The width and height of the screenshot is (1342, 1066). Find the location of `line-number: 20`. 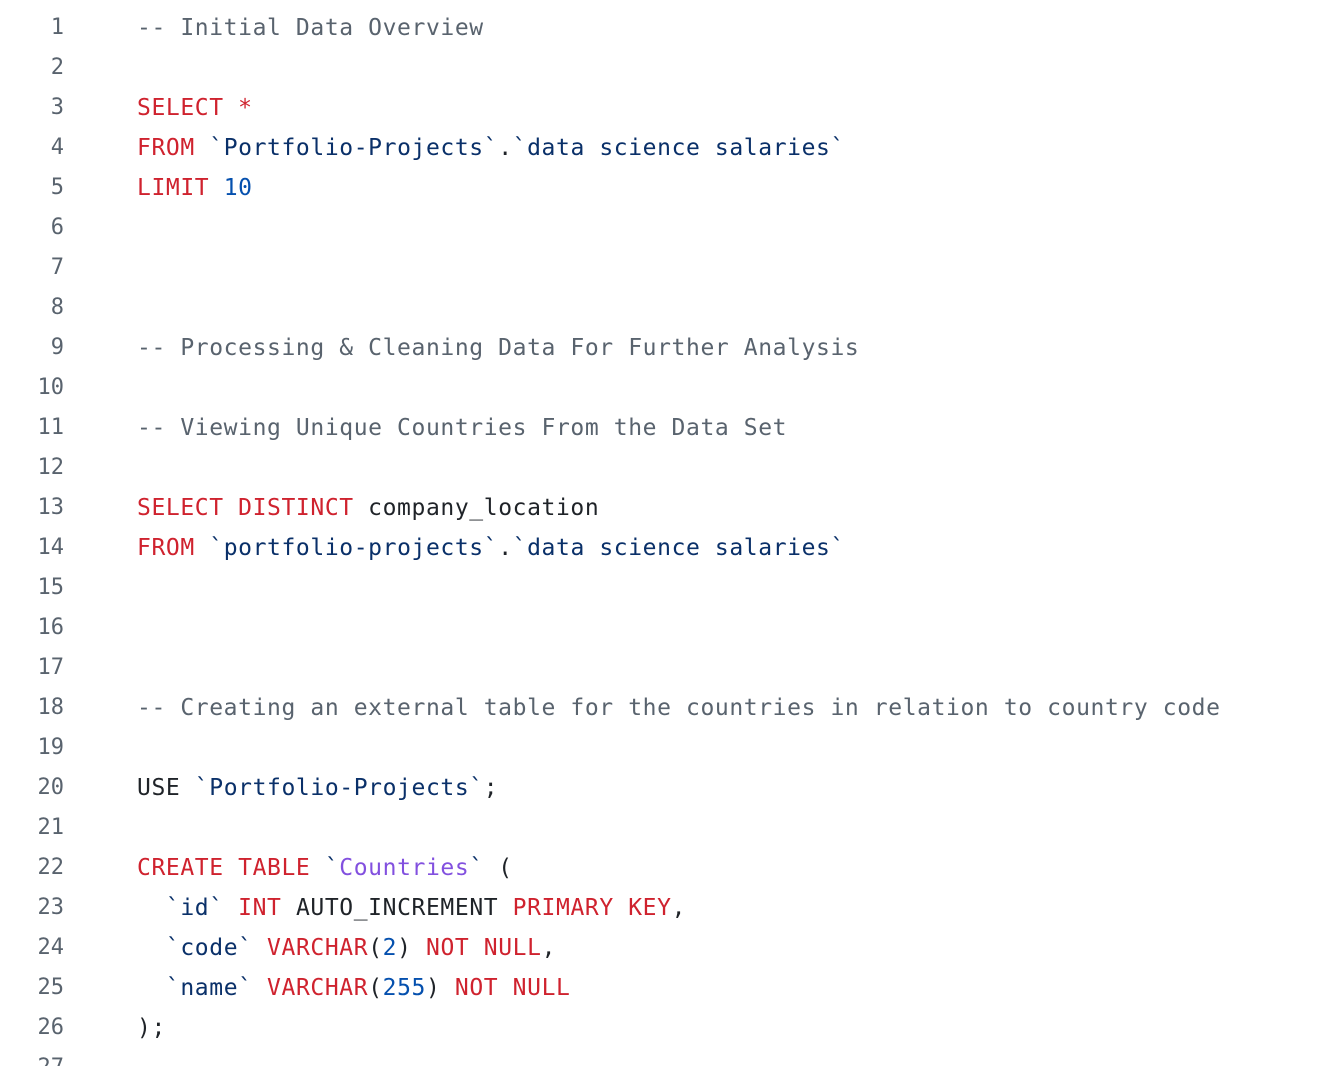

line-number: 20 is located at coordinates (51, 787).